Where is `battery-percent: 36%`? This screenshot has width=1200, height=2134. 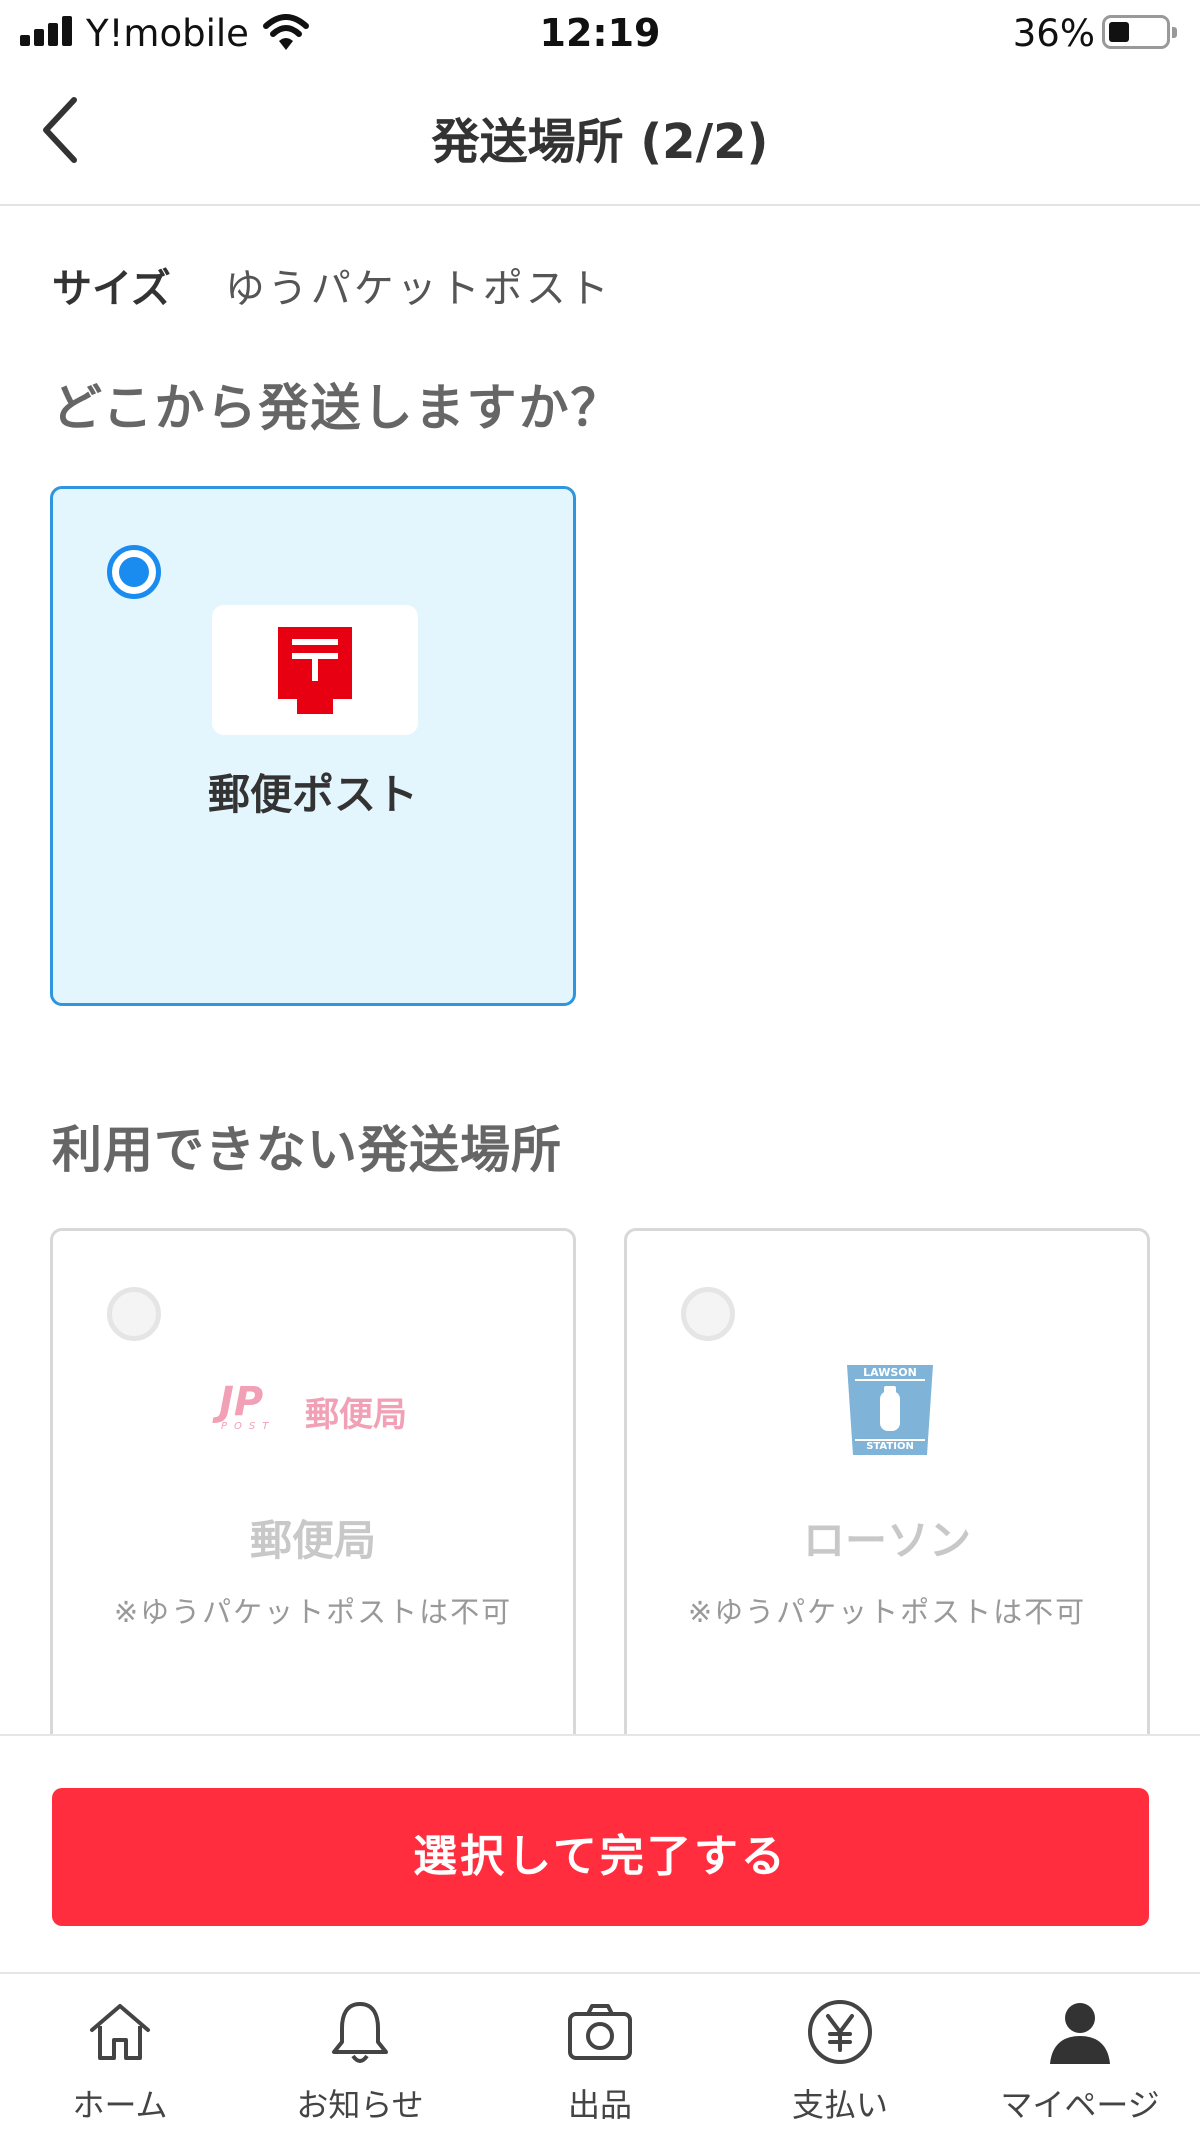 battery-percent: 36% is located at coordinates (1053, 33).